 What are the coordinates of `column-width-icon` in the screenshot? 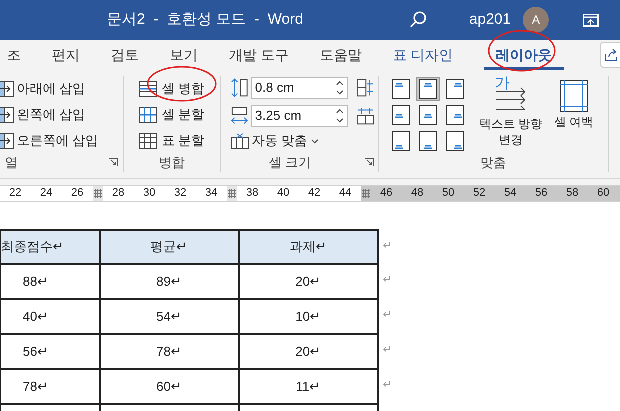 It's located at (239, 116).